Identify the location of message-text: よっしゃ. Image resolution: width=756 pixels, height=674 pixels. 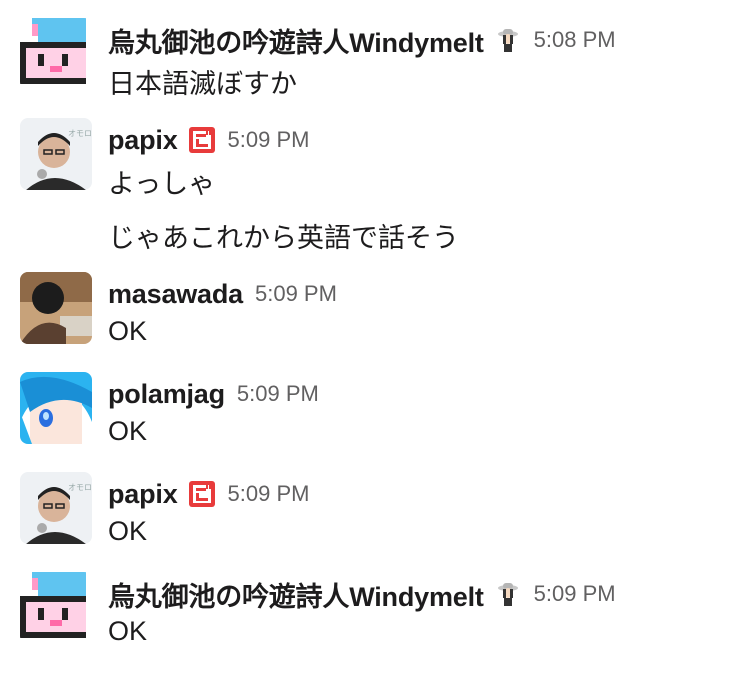
(162, 184).